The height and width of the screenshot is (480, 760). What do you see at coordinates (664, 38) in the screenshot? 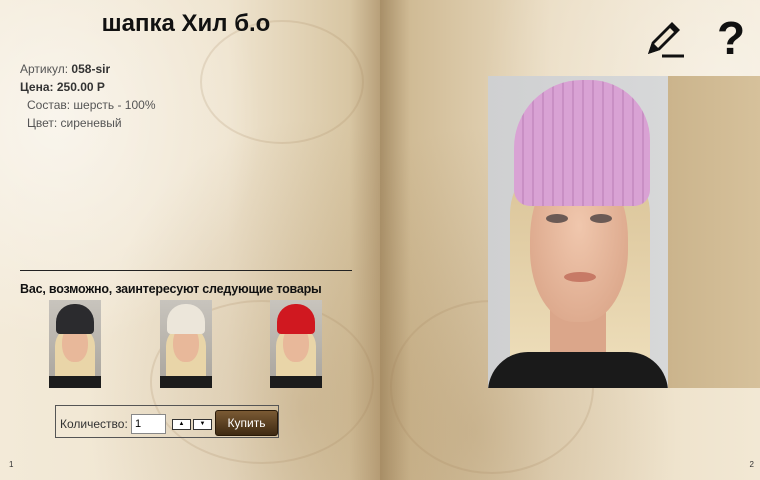
I see `pencil-edit-icon` at bounding box center [664, 38].